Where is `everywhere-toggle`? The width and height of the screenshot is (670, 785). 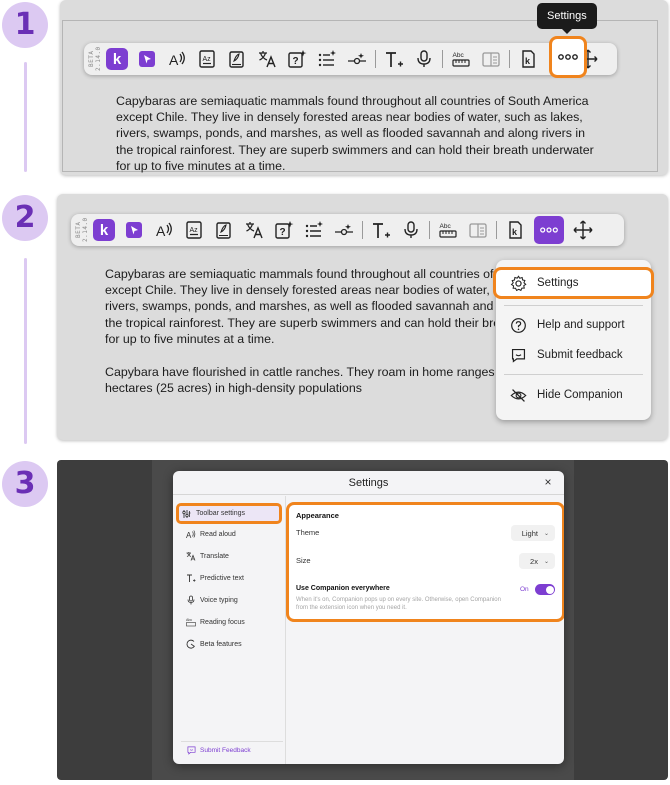
everywhere-toggle is located at coordinates (545, 589).